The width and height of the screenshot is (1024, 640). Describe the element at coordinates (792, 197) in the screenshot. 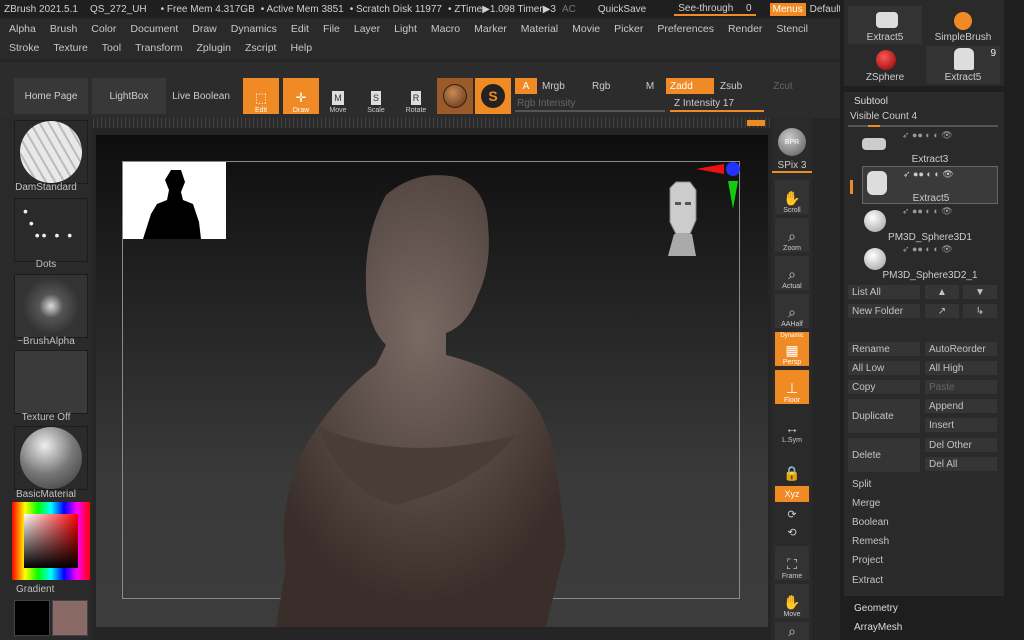

I see `scroll-button: ✋ Scroll` at that location.